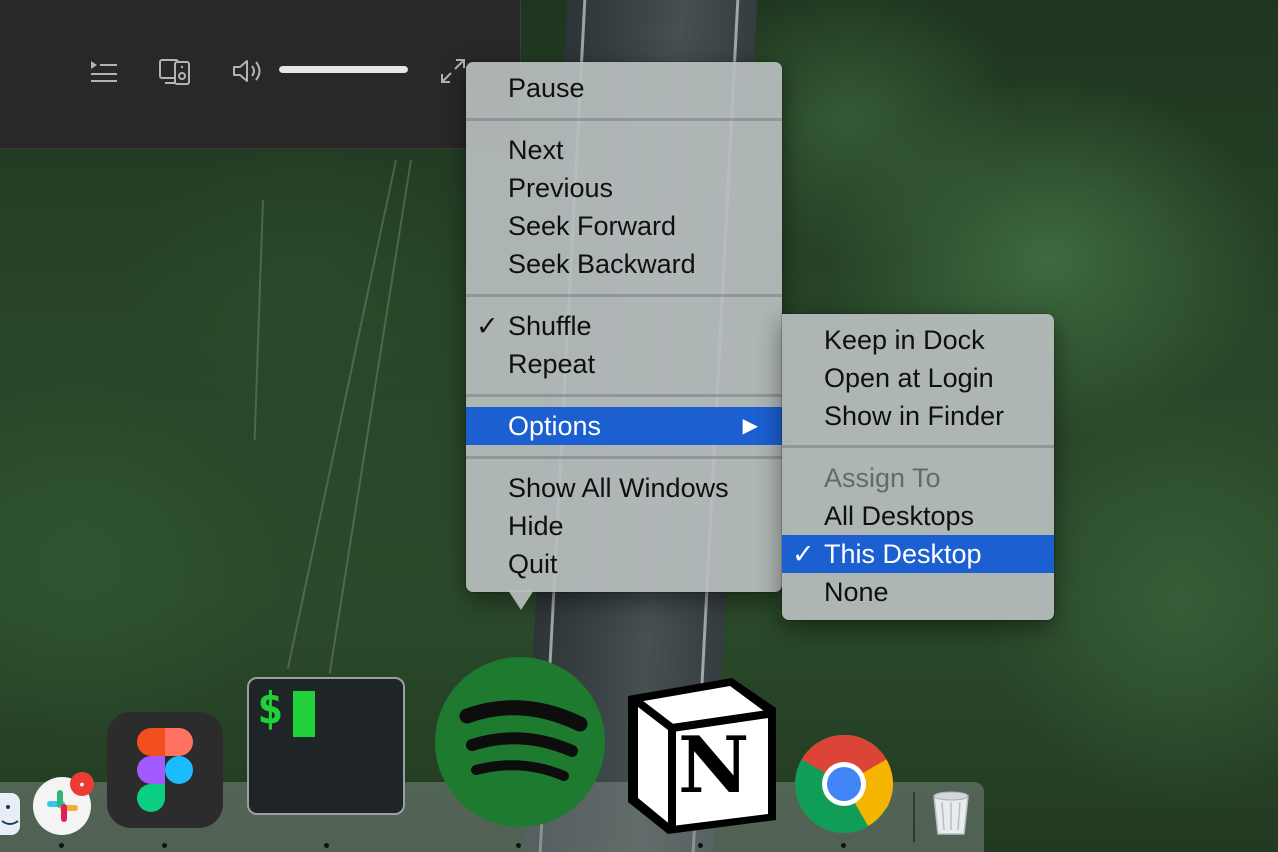  Describe the element at coordinates (533, 564) in the screenshot. I see `menu-item-label: Quit` at that location.